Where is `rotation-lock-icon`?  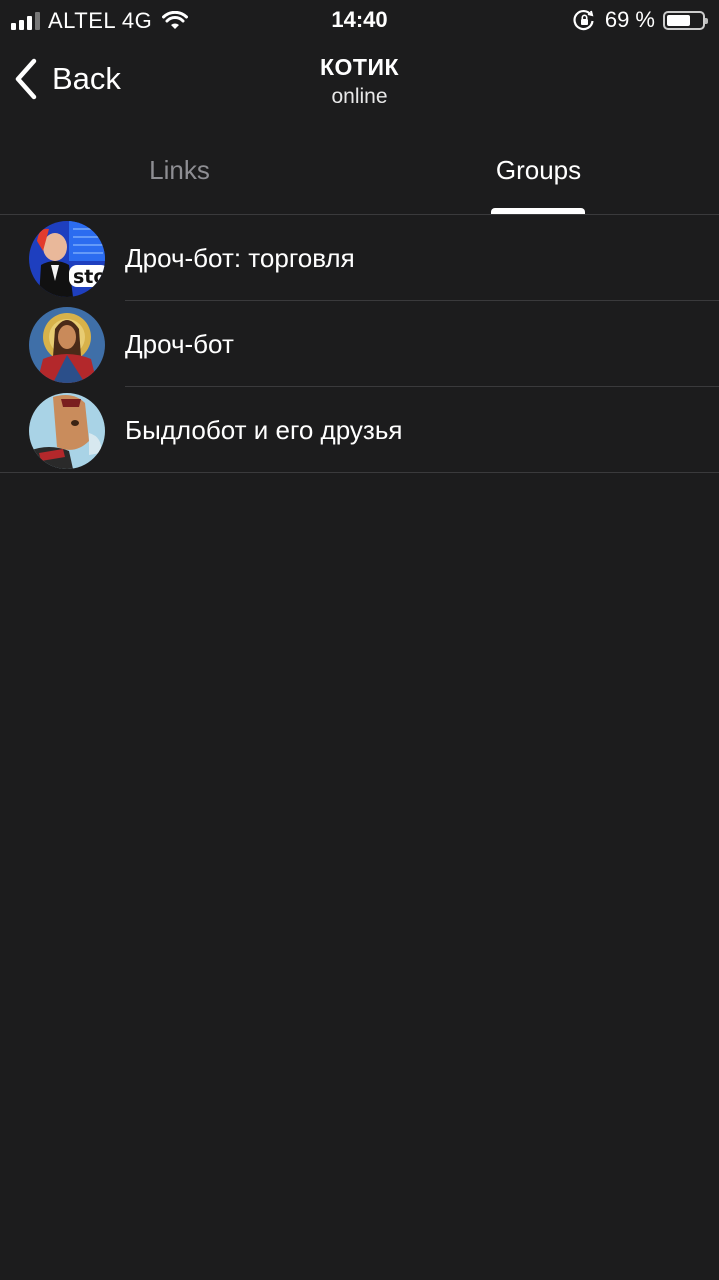 rotation-lock-icon is located at coordinates (583, 20).